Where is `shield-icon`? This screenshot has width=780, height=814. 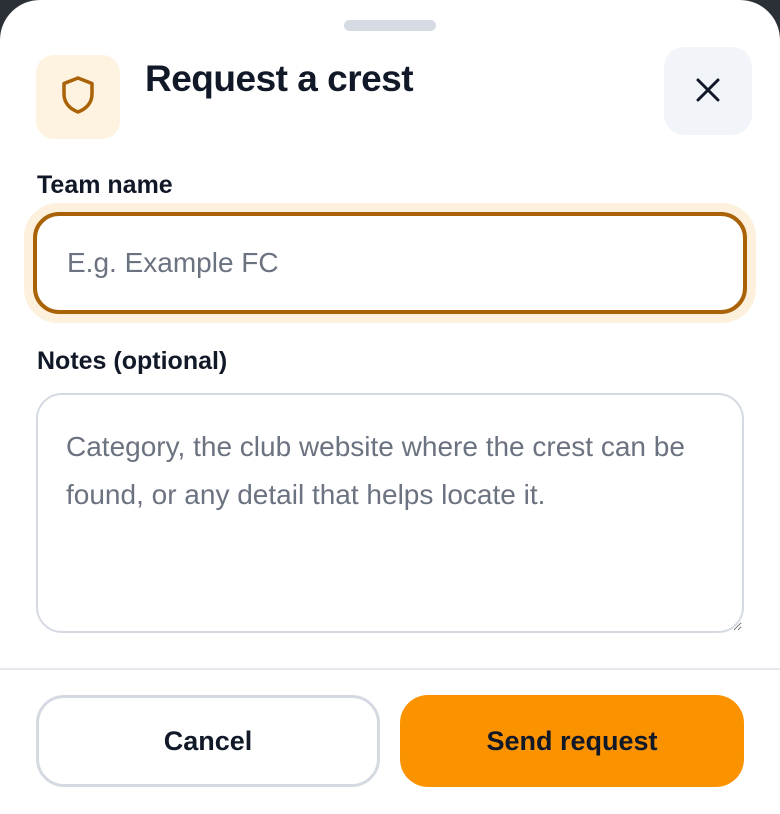 shield-icon is located at coordinates (78, 97).